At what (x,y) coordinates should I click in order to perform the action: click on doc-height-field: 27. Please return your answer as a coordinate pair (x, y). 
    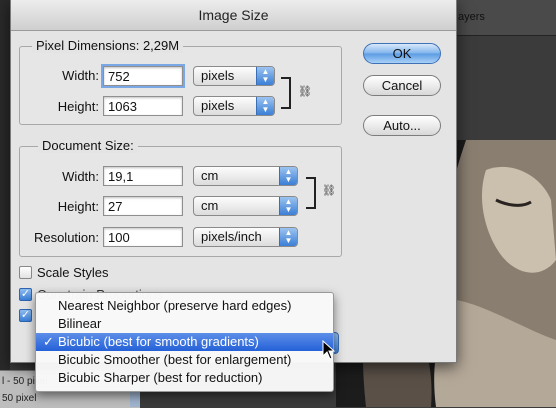
    Looking at the image, I should click on (143, 206).